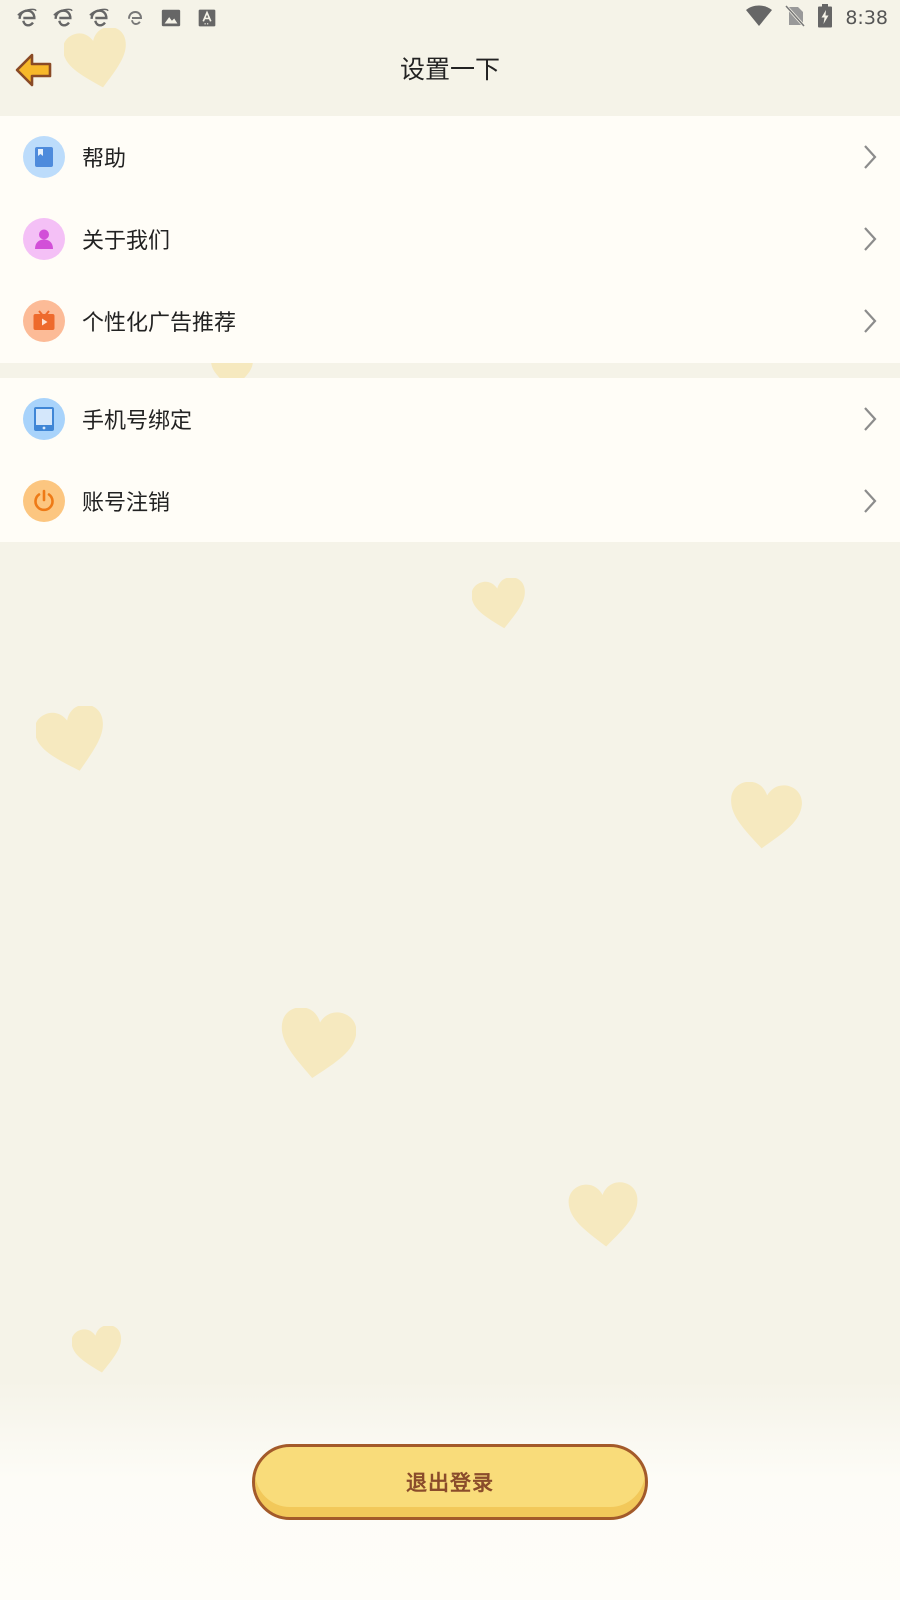 This screenshot has width=900, height=1600. What do you see at coordinates (159, 323) in the screenshot?
I see `settings-item-label: 个性化广告推荐` at bounding box center [159, 323].